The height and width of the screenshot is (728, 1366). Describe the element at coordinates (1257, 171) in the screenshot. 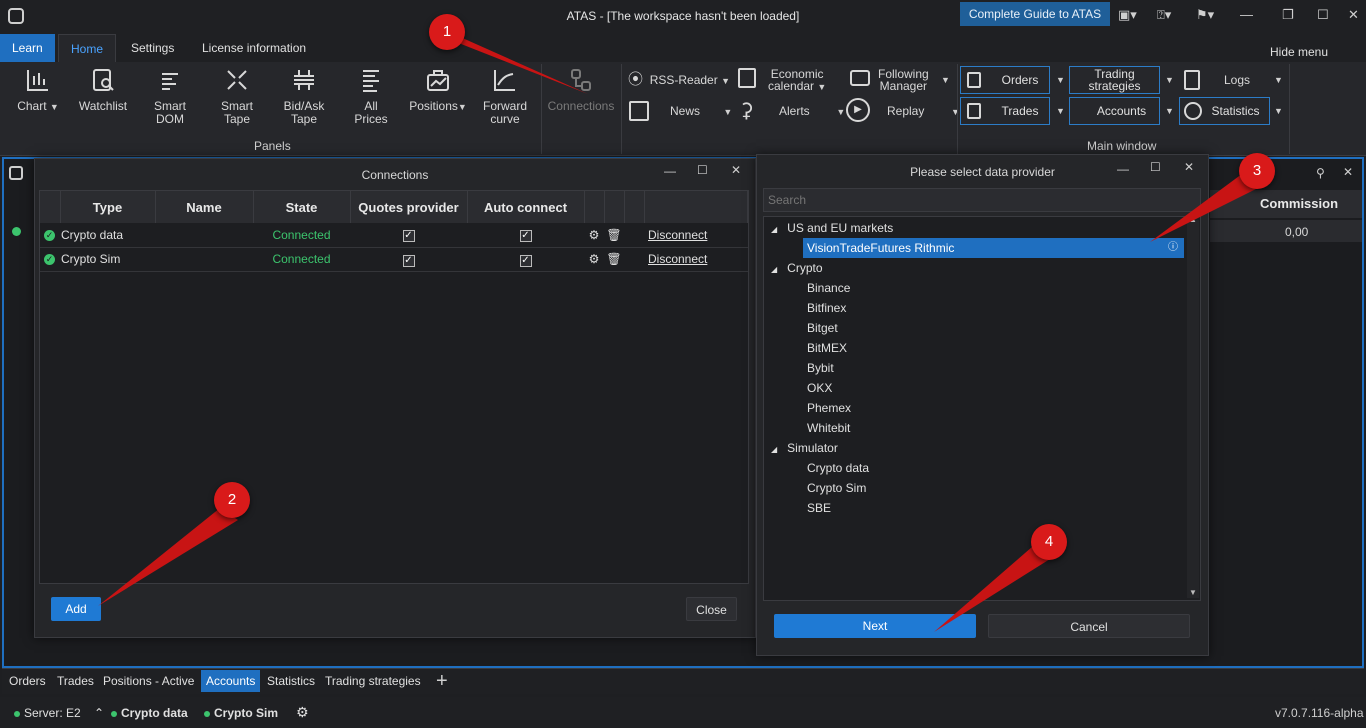

I see `callout-3: 3` at that location.